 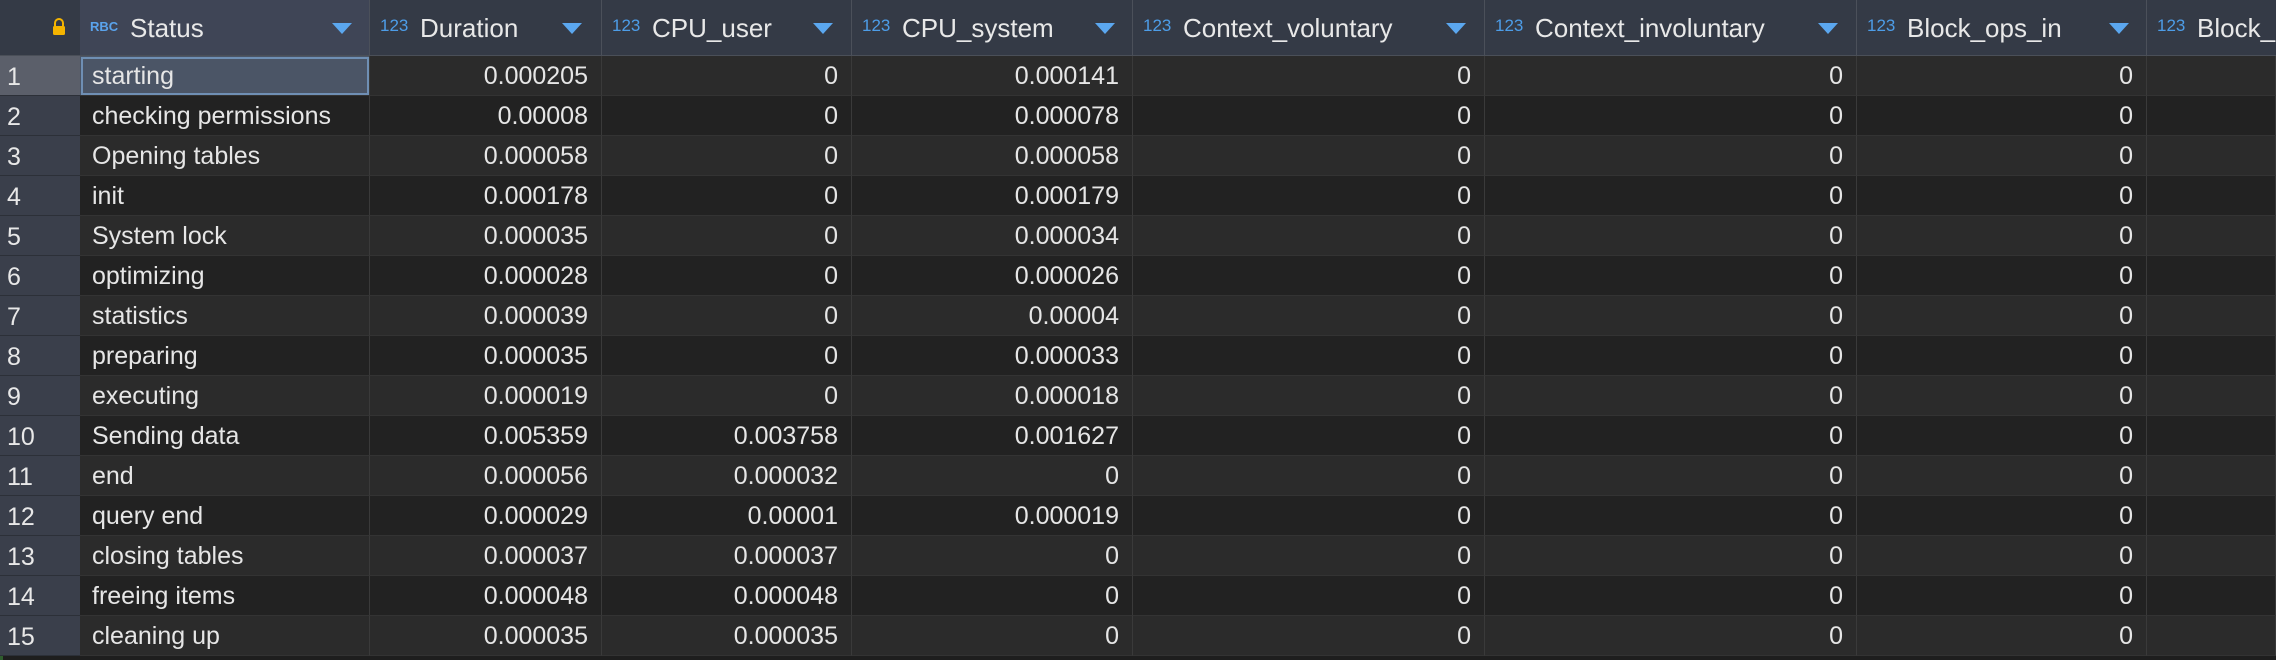 What do you see at coordinates (225, 76) in the screenshot?
I see `status-cell: starting` at bounding box center [225, 76].